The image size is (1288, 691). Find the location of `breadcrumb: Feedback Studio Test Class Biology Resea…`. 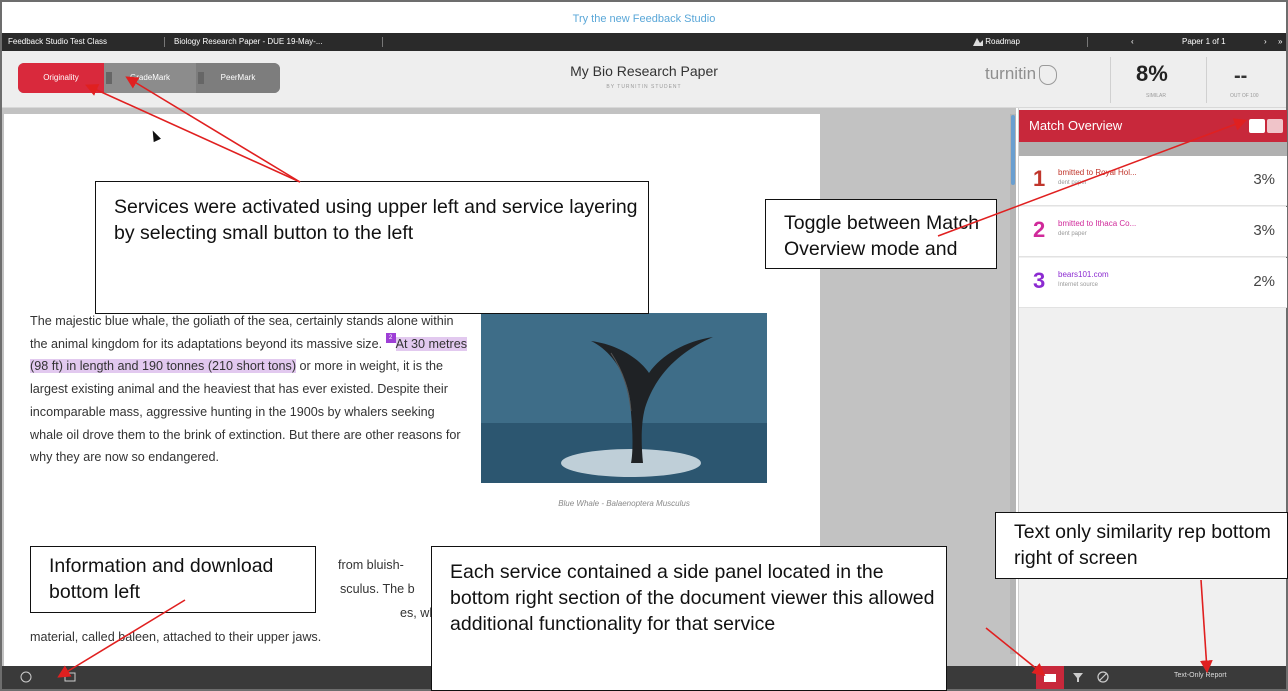

breadcrumb: Feedback Studio Test Class Biology Resea… is located at coordinates (644, 42).